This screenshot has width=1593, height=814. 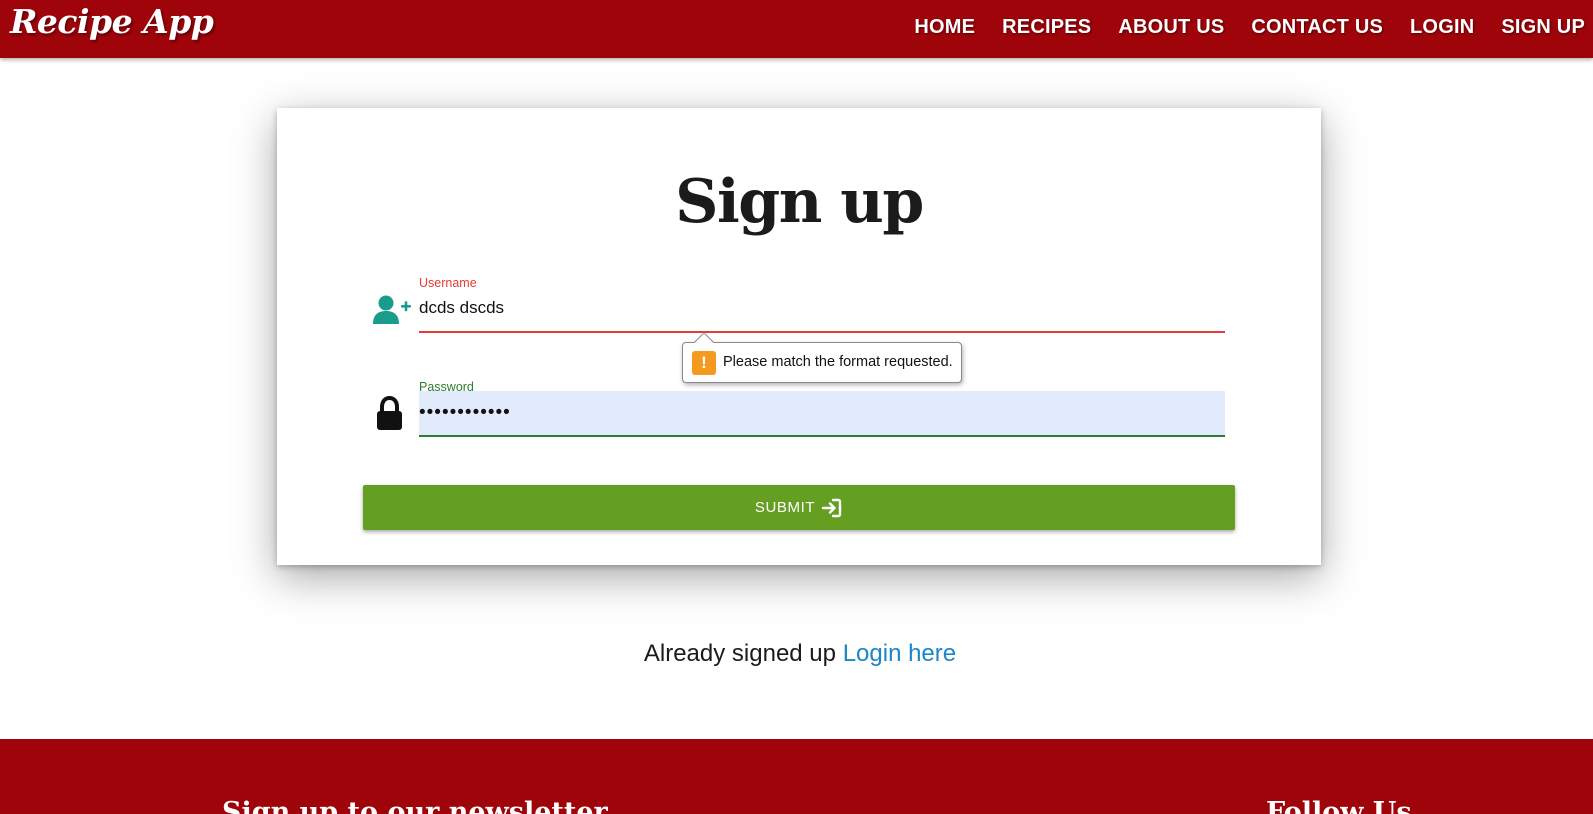 What do you see at coordinates (1317, 27) in the screenshot?
I see `nav-contact-us: CONTACT US` at bounding box center [1317, 27].